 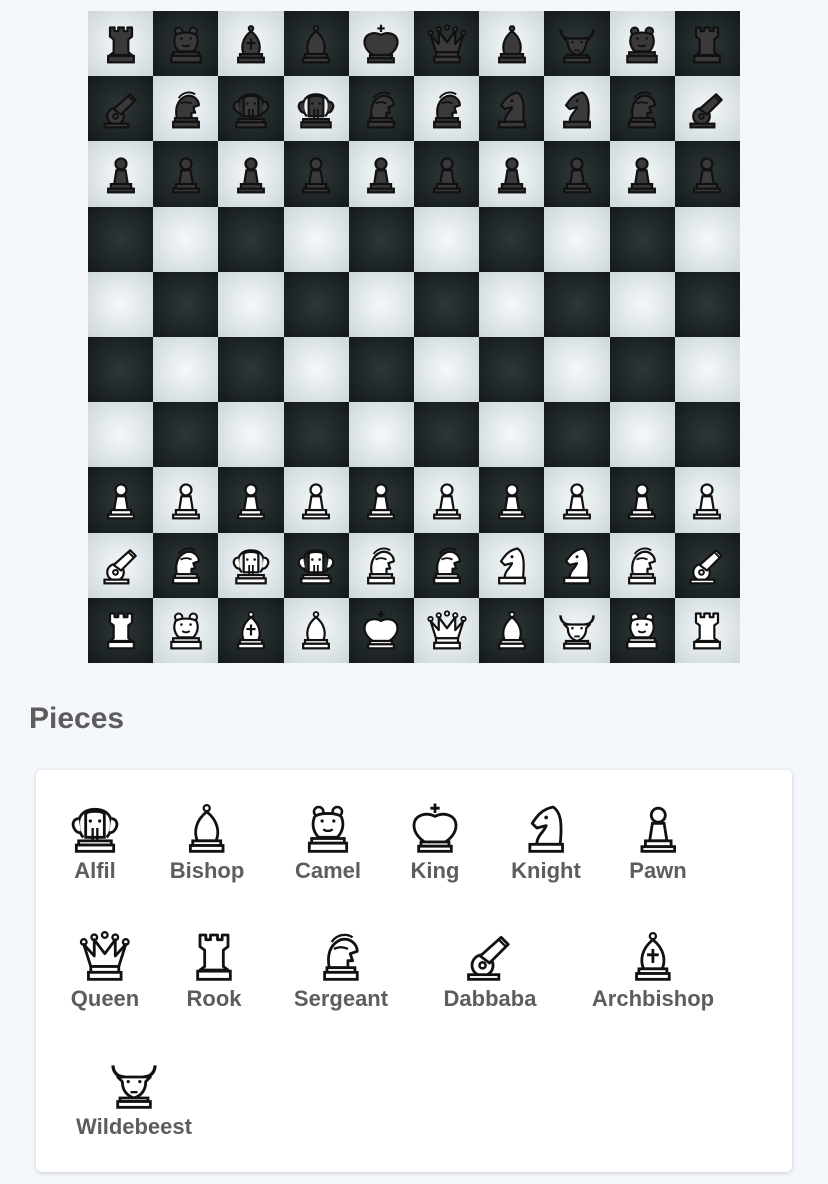 I want to click on legend-item-alfil: Alfil, so click(x=95, y=842).